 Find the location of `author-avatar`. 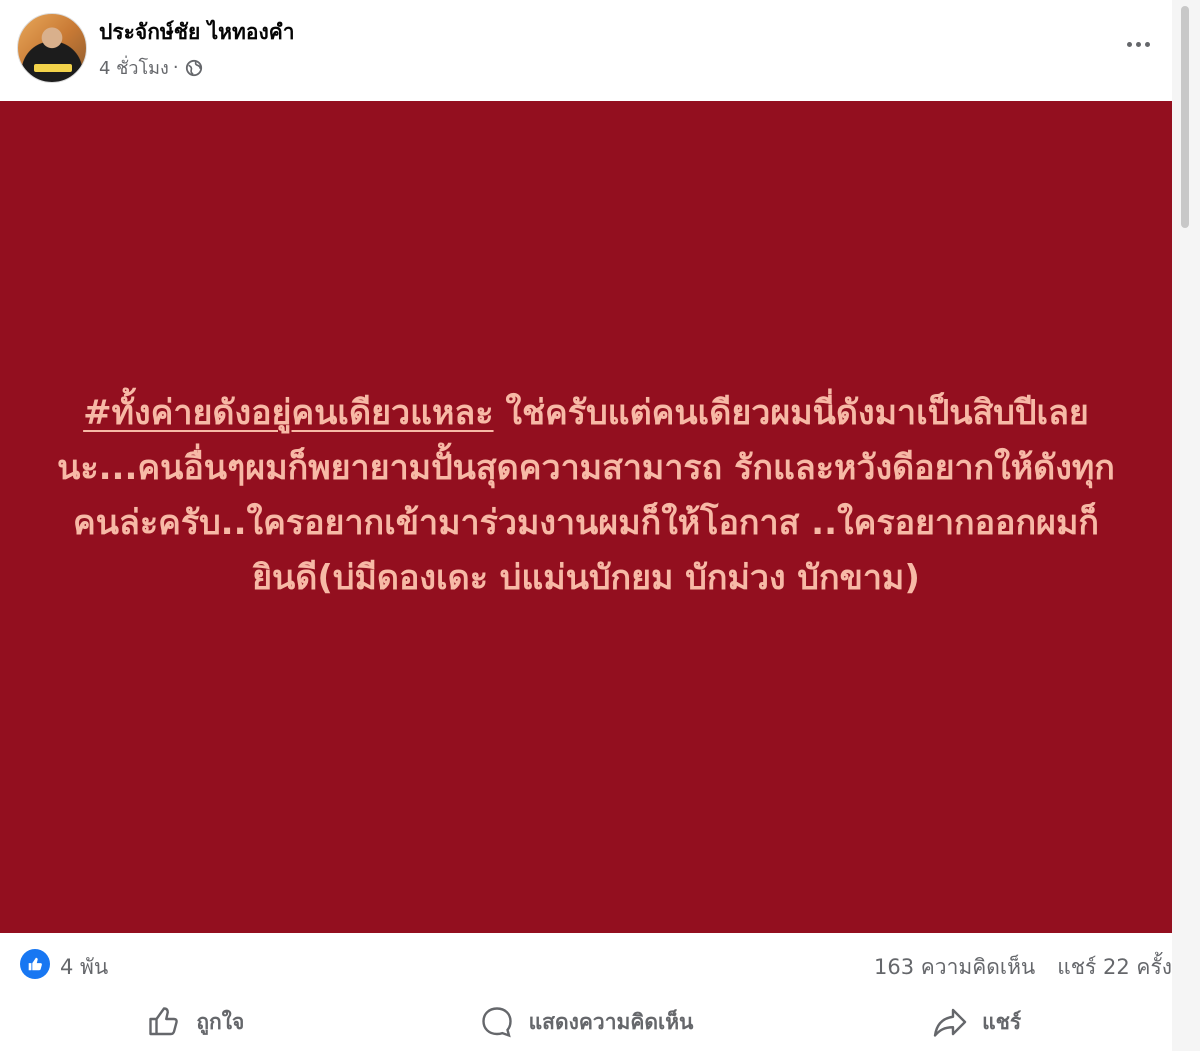

author-avatar is located at coordinates (52, 48).